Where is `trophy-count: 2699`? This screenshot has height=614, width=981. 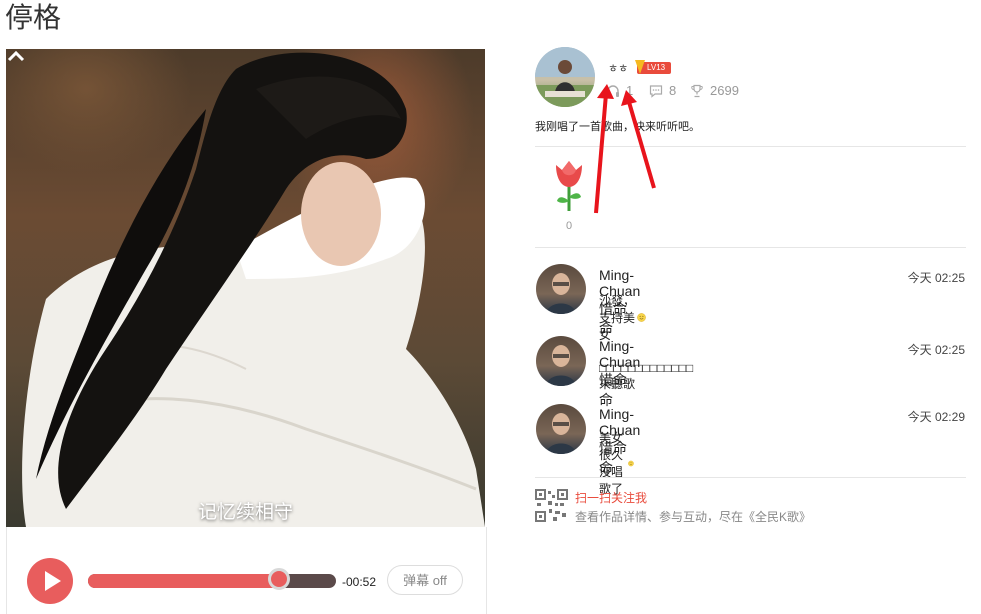
trophy-count: 2699 is located at coordinates (714, 90).